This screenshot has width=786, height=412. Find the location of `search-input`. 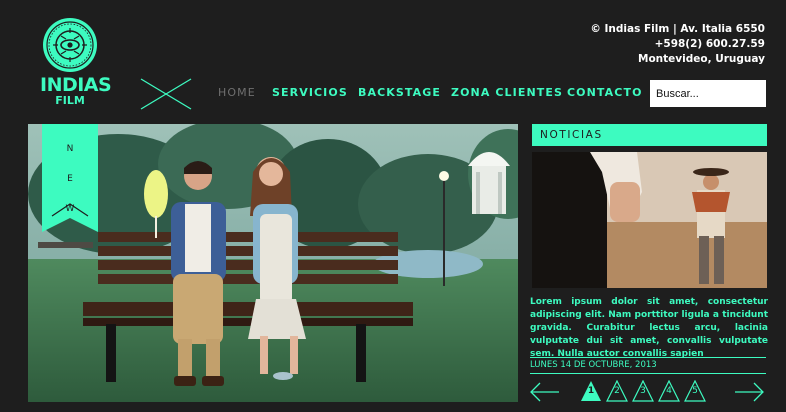

search-input is located at coordinates (708, 93).